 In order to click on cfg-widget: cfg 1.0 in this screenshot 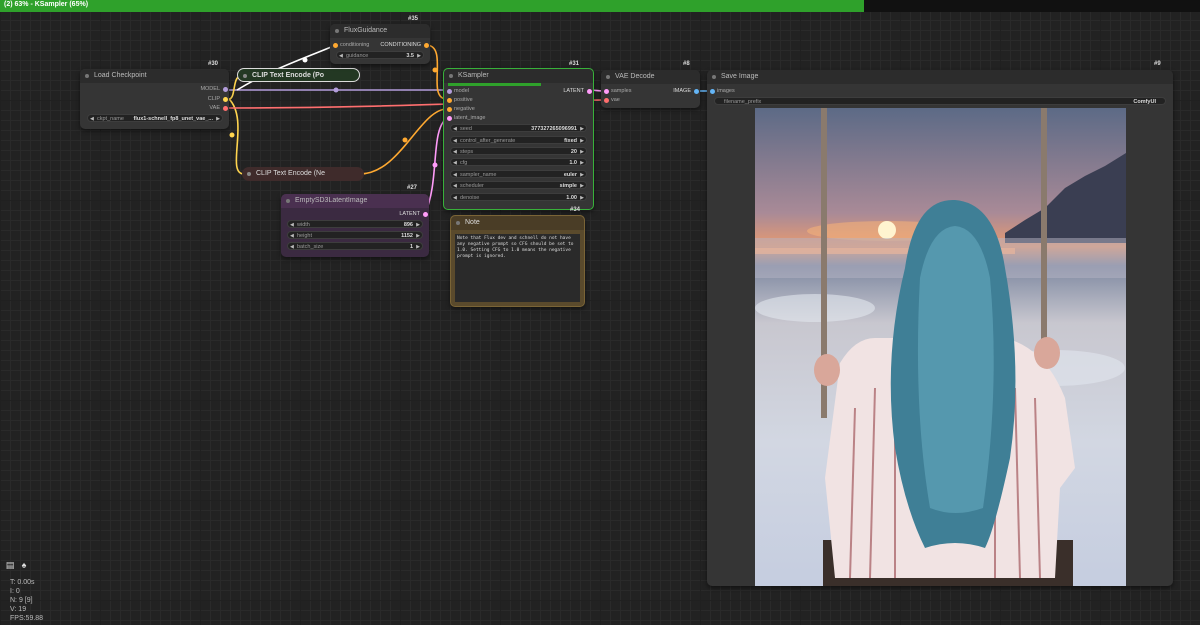, I will do `click(518, 162)`.